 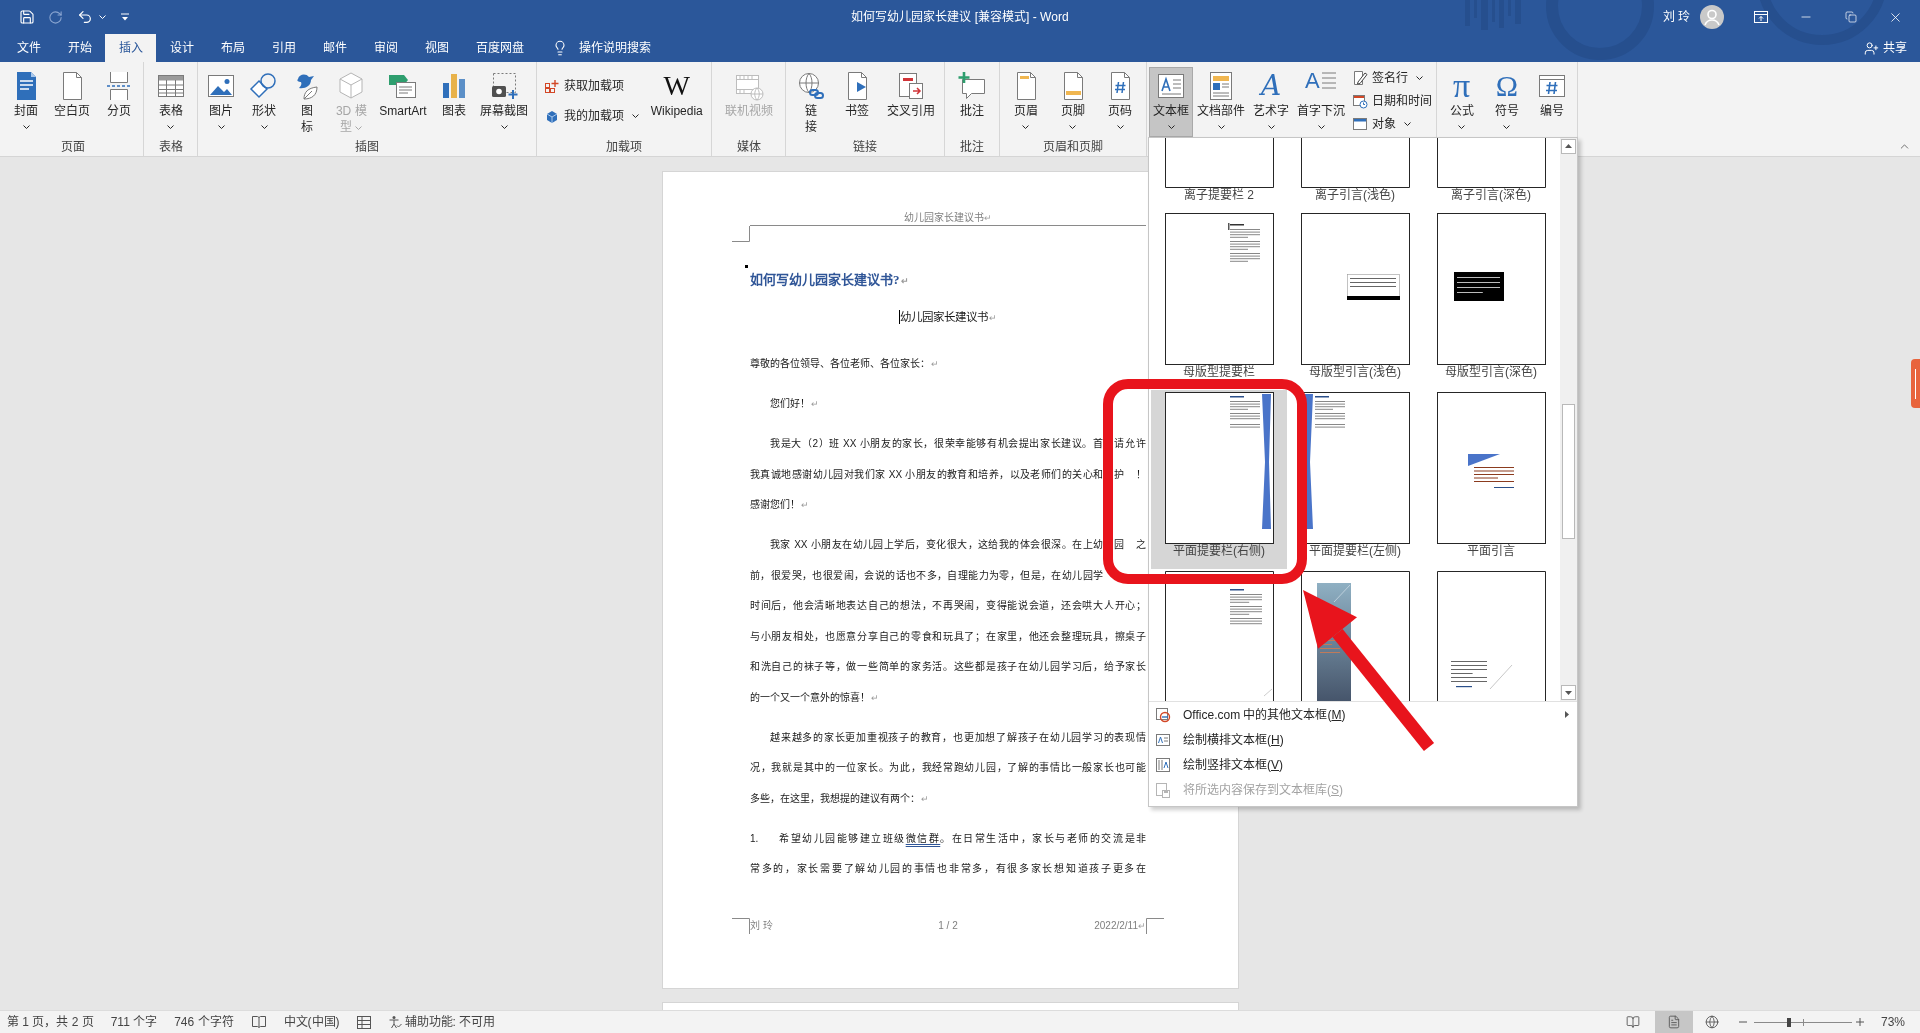 What do you see at coordinates (283, 48) in the screenshot?
I see `ribbon-tab: 引用` at bounding box center [283, 48].